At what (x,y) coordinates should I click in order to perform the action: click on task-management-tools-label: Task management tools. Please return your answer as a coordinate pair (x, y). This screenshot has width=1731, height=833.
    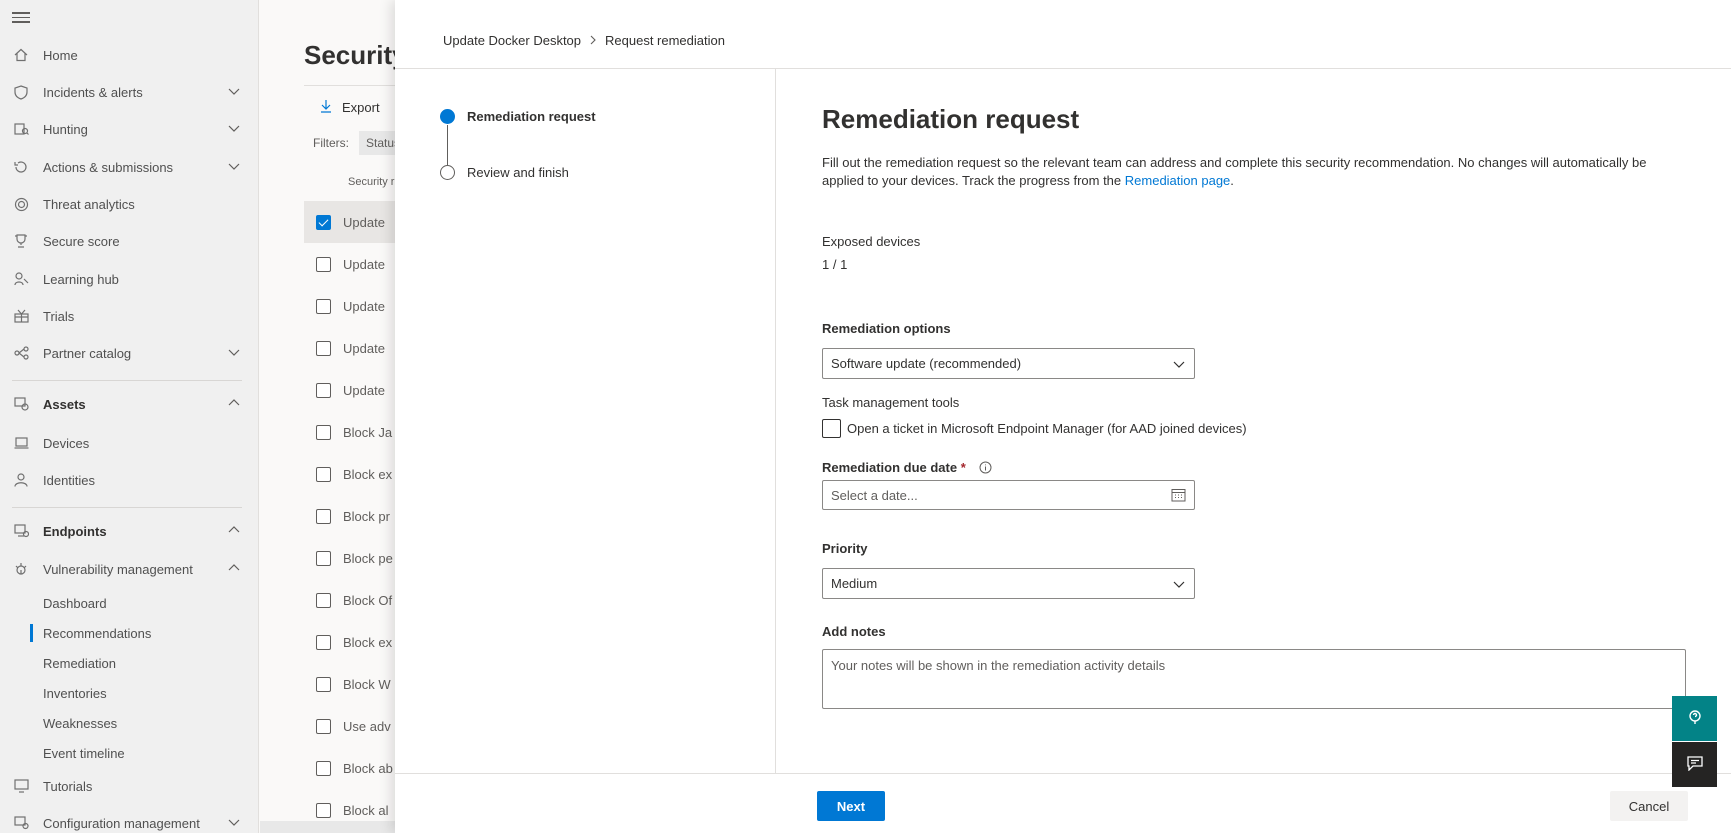
    Looking at the image, I should click on (891, 402).